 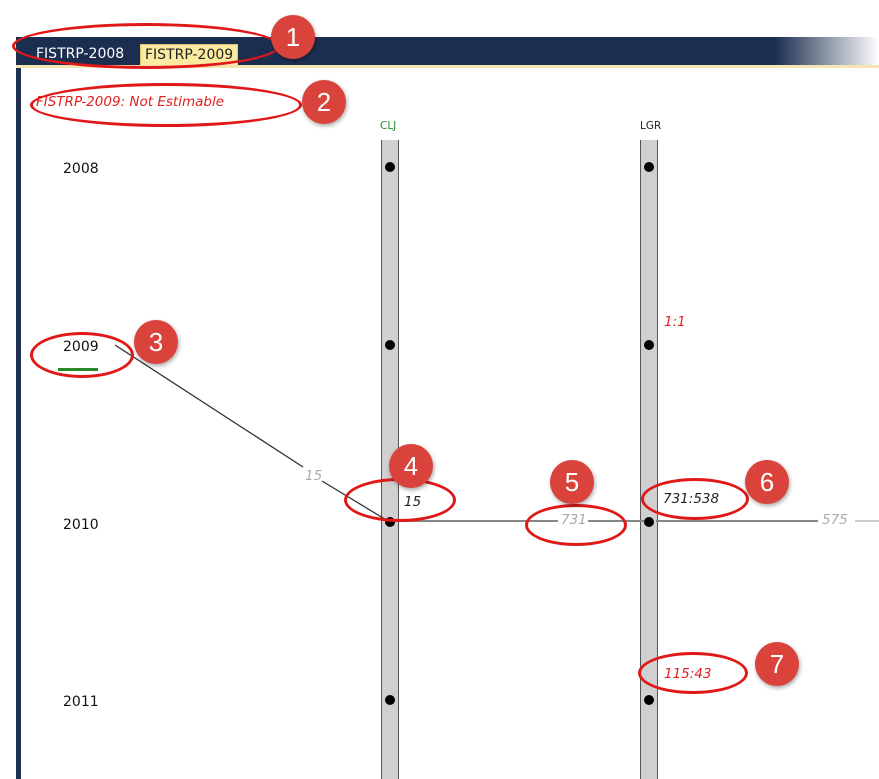 What do you see at coordinates (390, 345) in the screenshot?
I see `node-clj-2009` at bounding box center [390, 345].